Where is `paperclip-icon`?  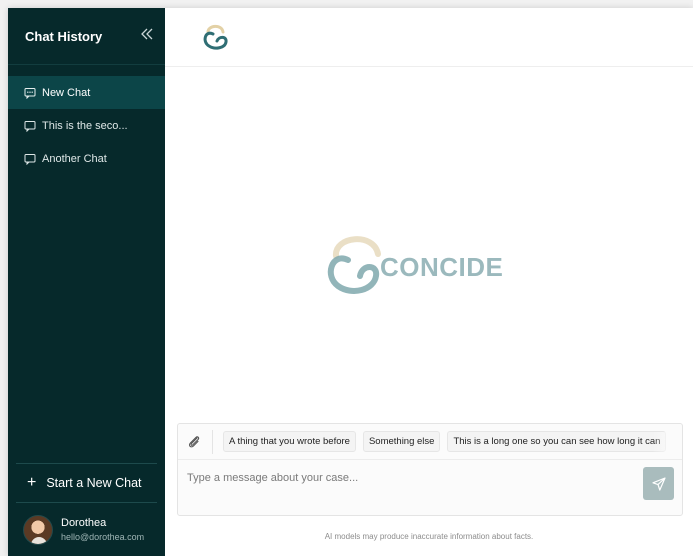
paperclip-icon is located at coordinates (194, 442).